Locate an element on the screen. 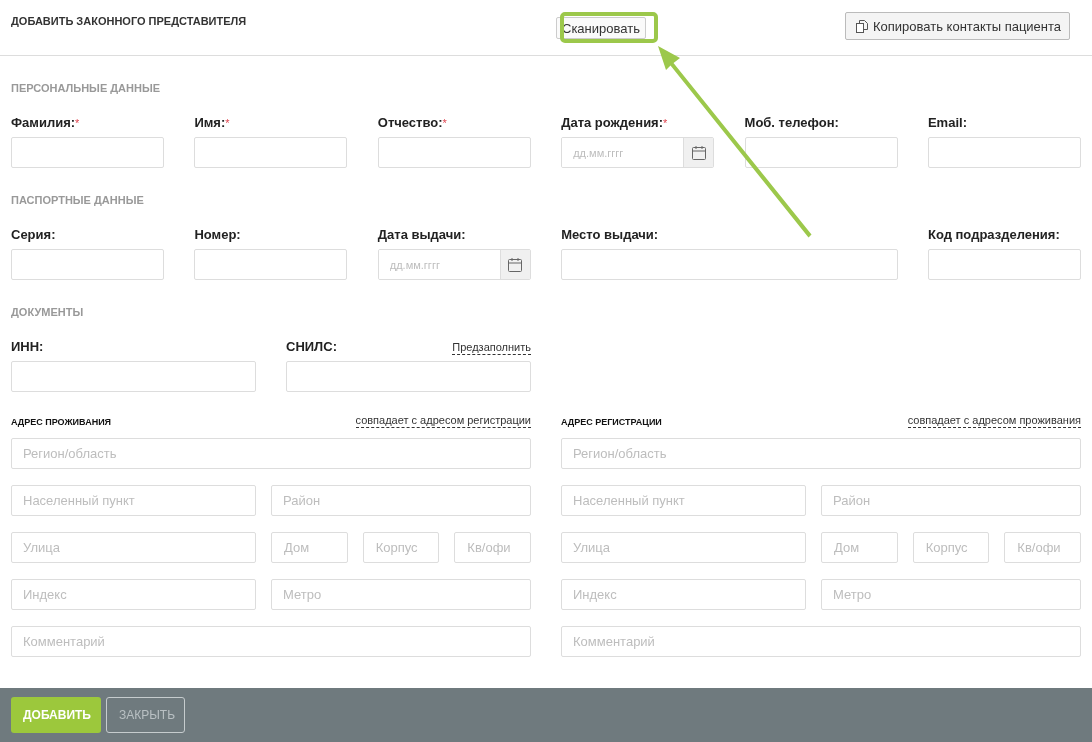  field-label: Фамилия:* is located at coordinates (45, 123).